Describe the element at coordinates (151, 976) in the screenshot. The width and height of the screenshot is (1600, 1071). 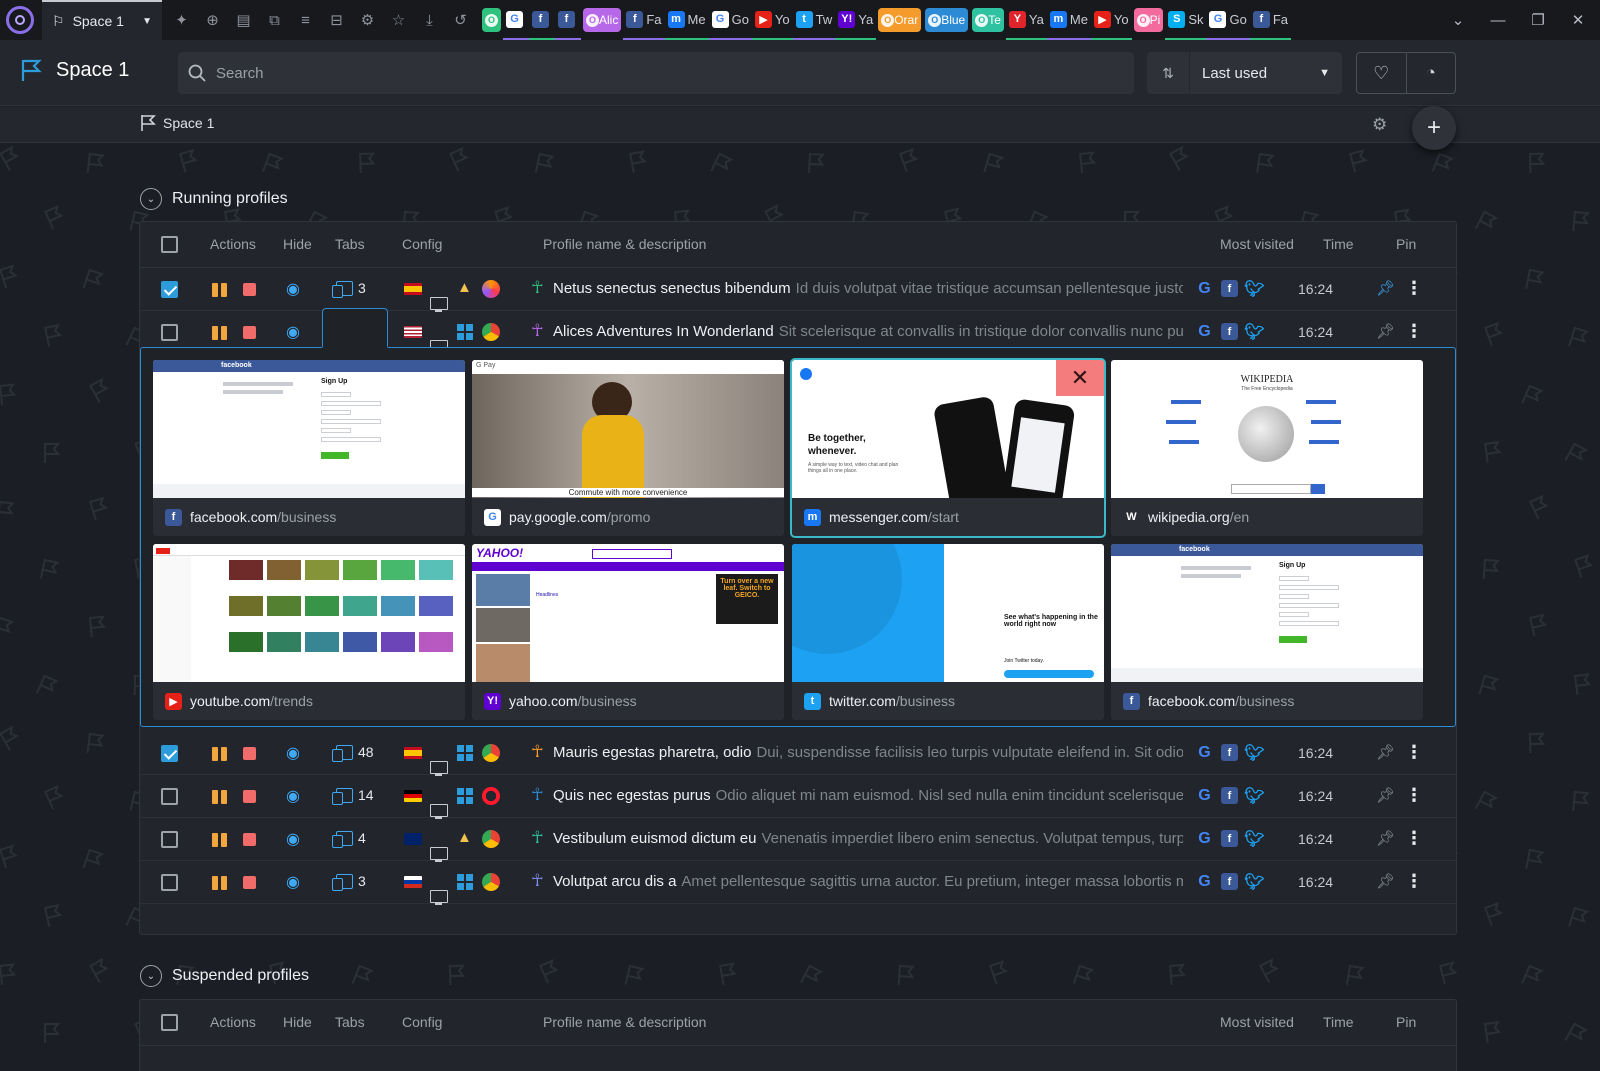
I see `chevron-down-icon: ⌄` at that location.